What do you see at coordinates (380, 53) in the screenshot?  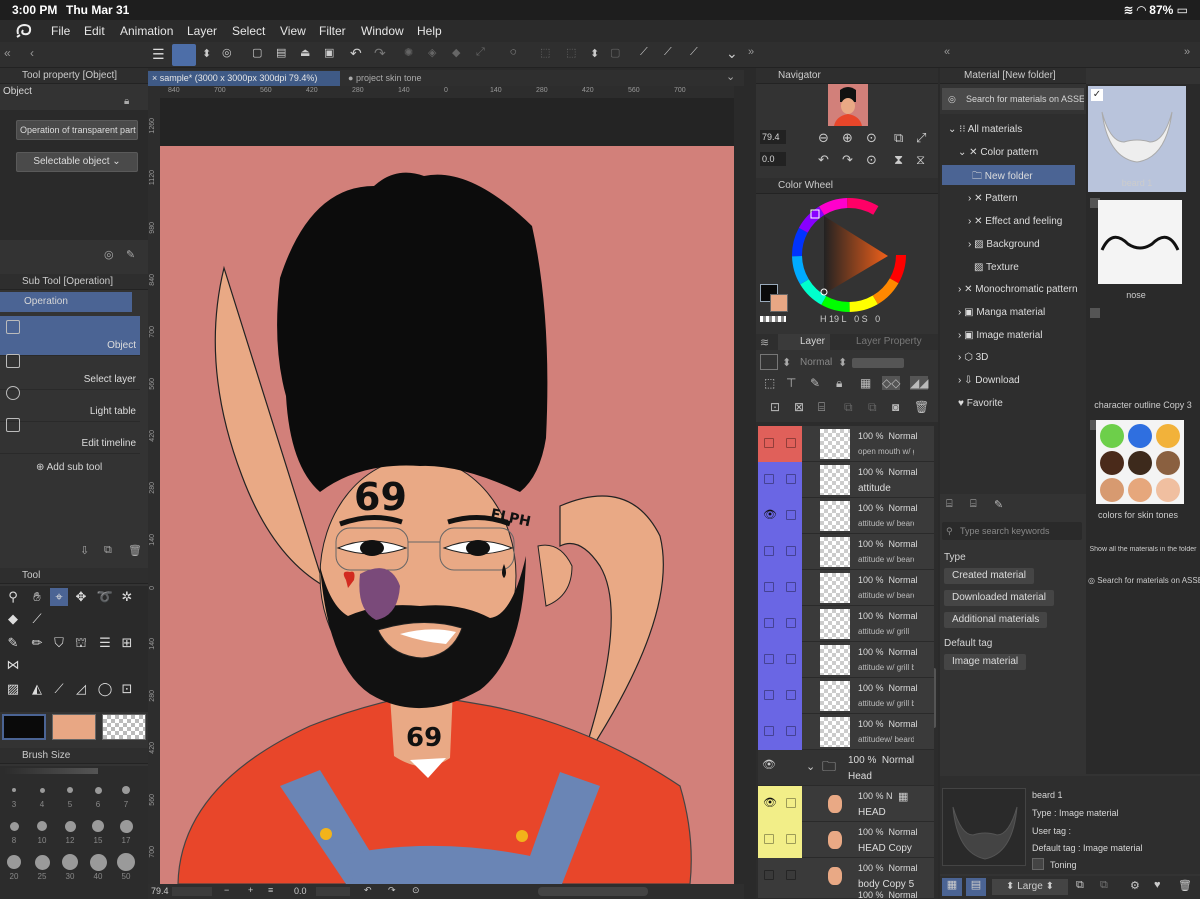 I see `redo-icon: ↷` at bounding box center [380, 53].